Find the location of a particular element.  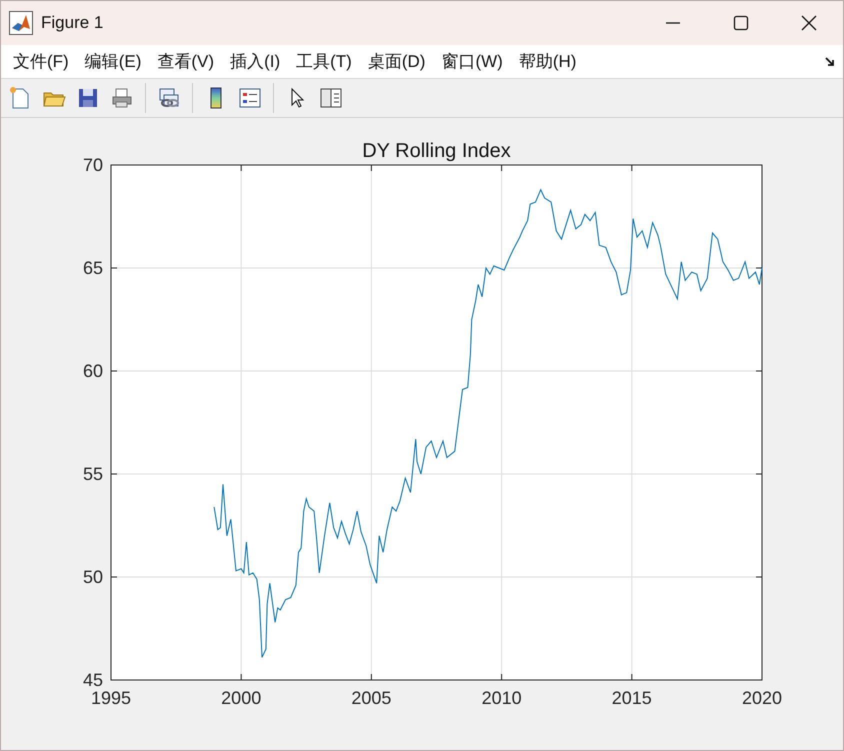

menu-item: 工具(T) is located at coordinates (324, 61).